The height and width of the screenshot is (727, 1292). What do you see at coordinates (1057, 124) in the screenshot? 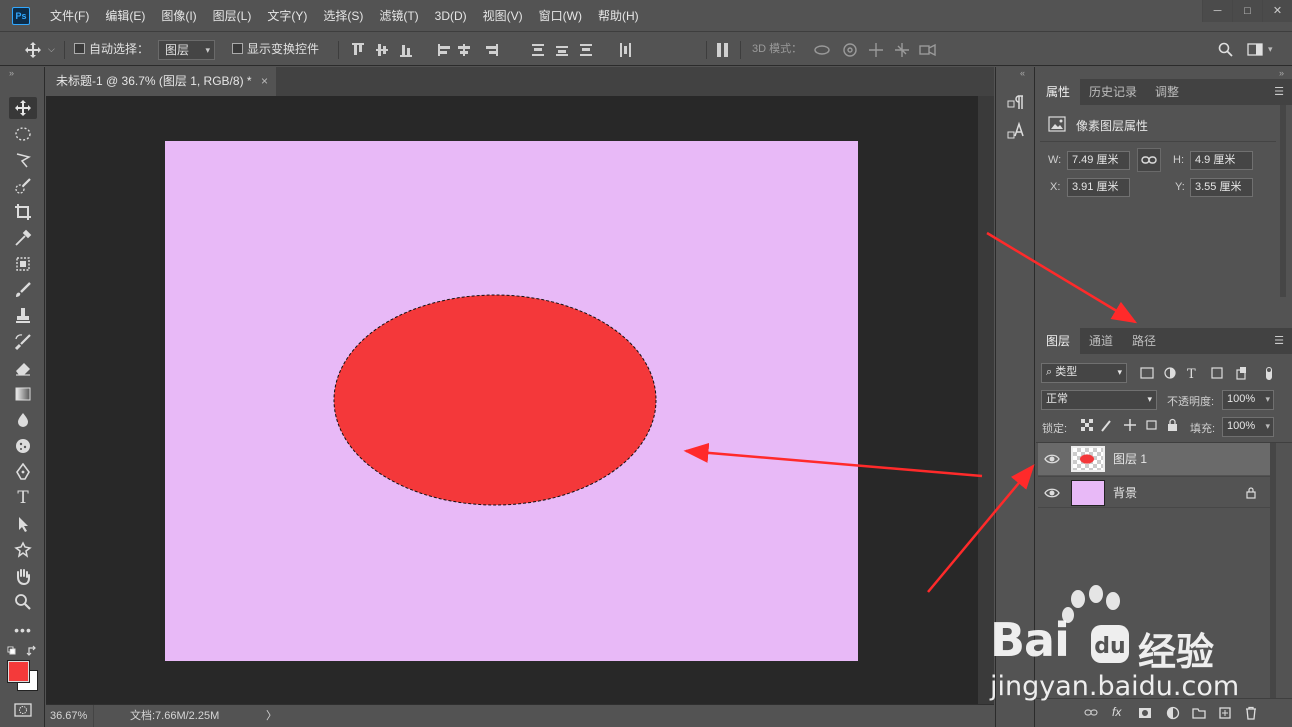
I see `pixel-layer-icon` at bounding box center [1057, 124].